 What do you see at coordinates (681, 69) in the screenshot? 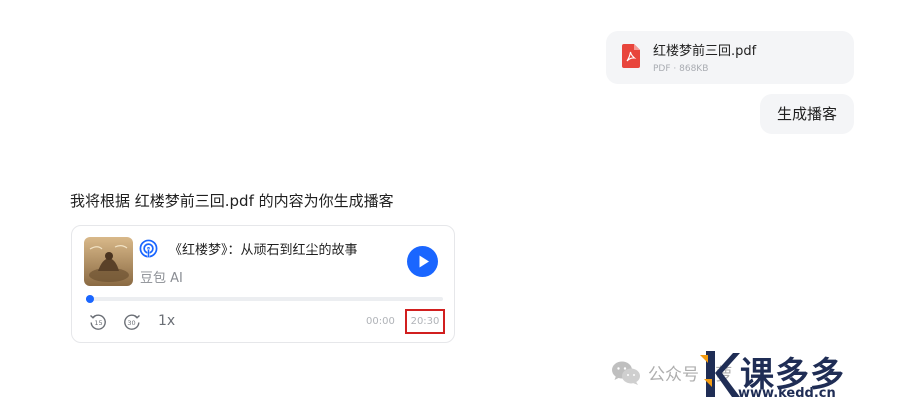
I see `file-meta: PDF · 868KB` at bounding box center [681, 69].